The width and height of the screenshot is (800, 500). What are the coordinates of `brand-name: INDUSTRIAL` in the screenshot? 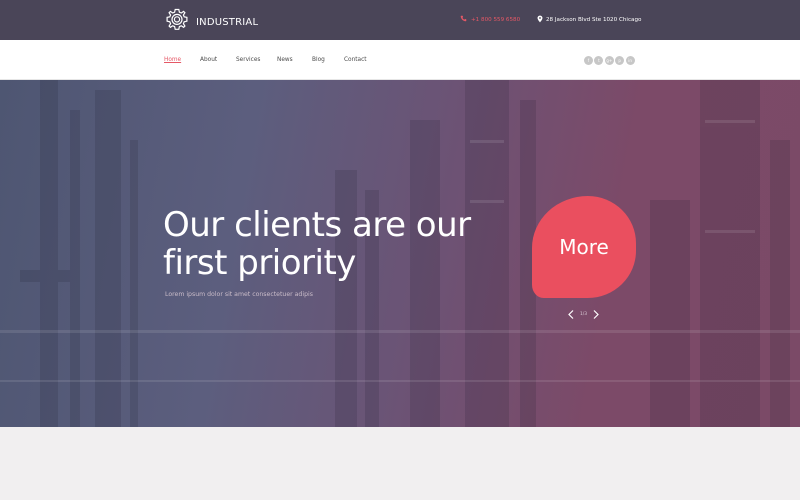 It's located at (227, 22).